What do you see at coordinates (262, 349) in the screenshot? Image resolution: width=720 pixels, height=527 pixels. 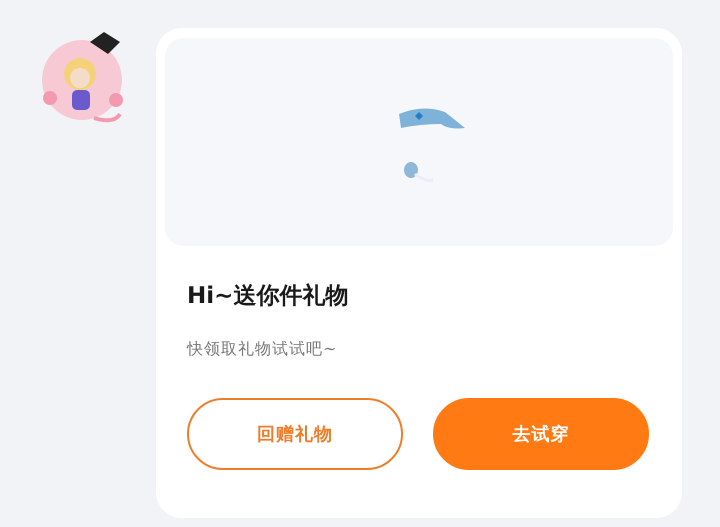 I see `gift-message: 快领取礼物试试吧~` at bounding box center [262, 349].